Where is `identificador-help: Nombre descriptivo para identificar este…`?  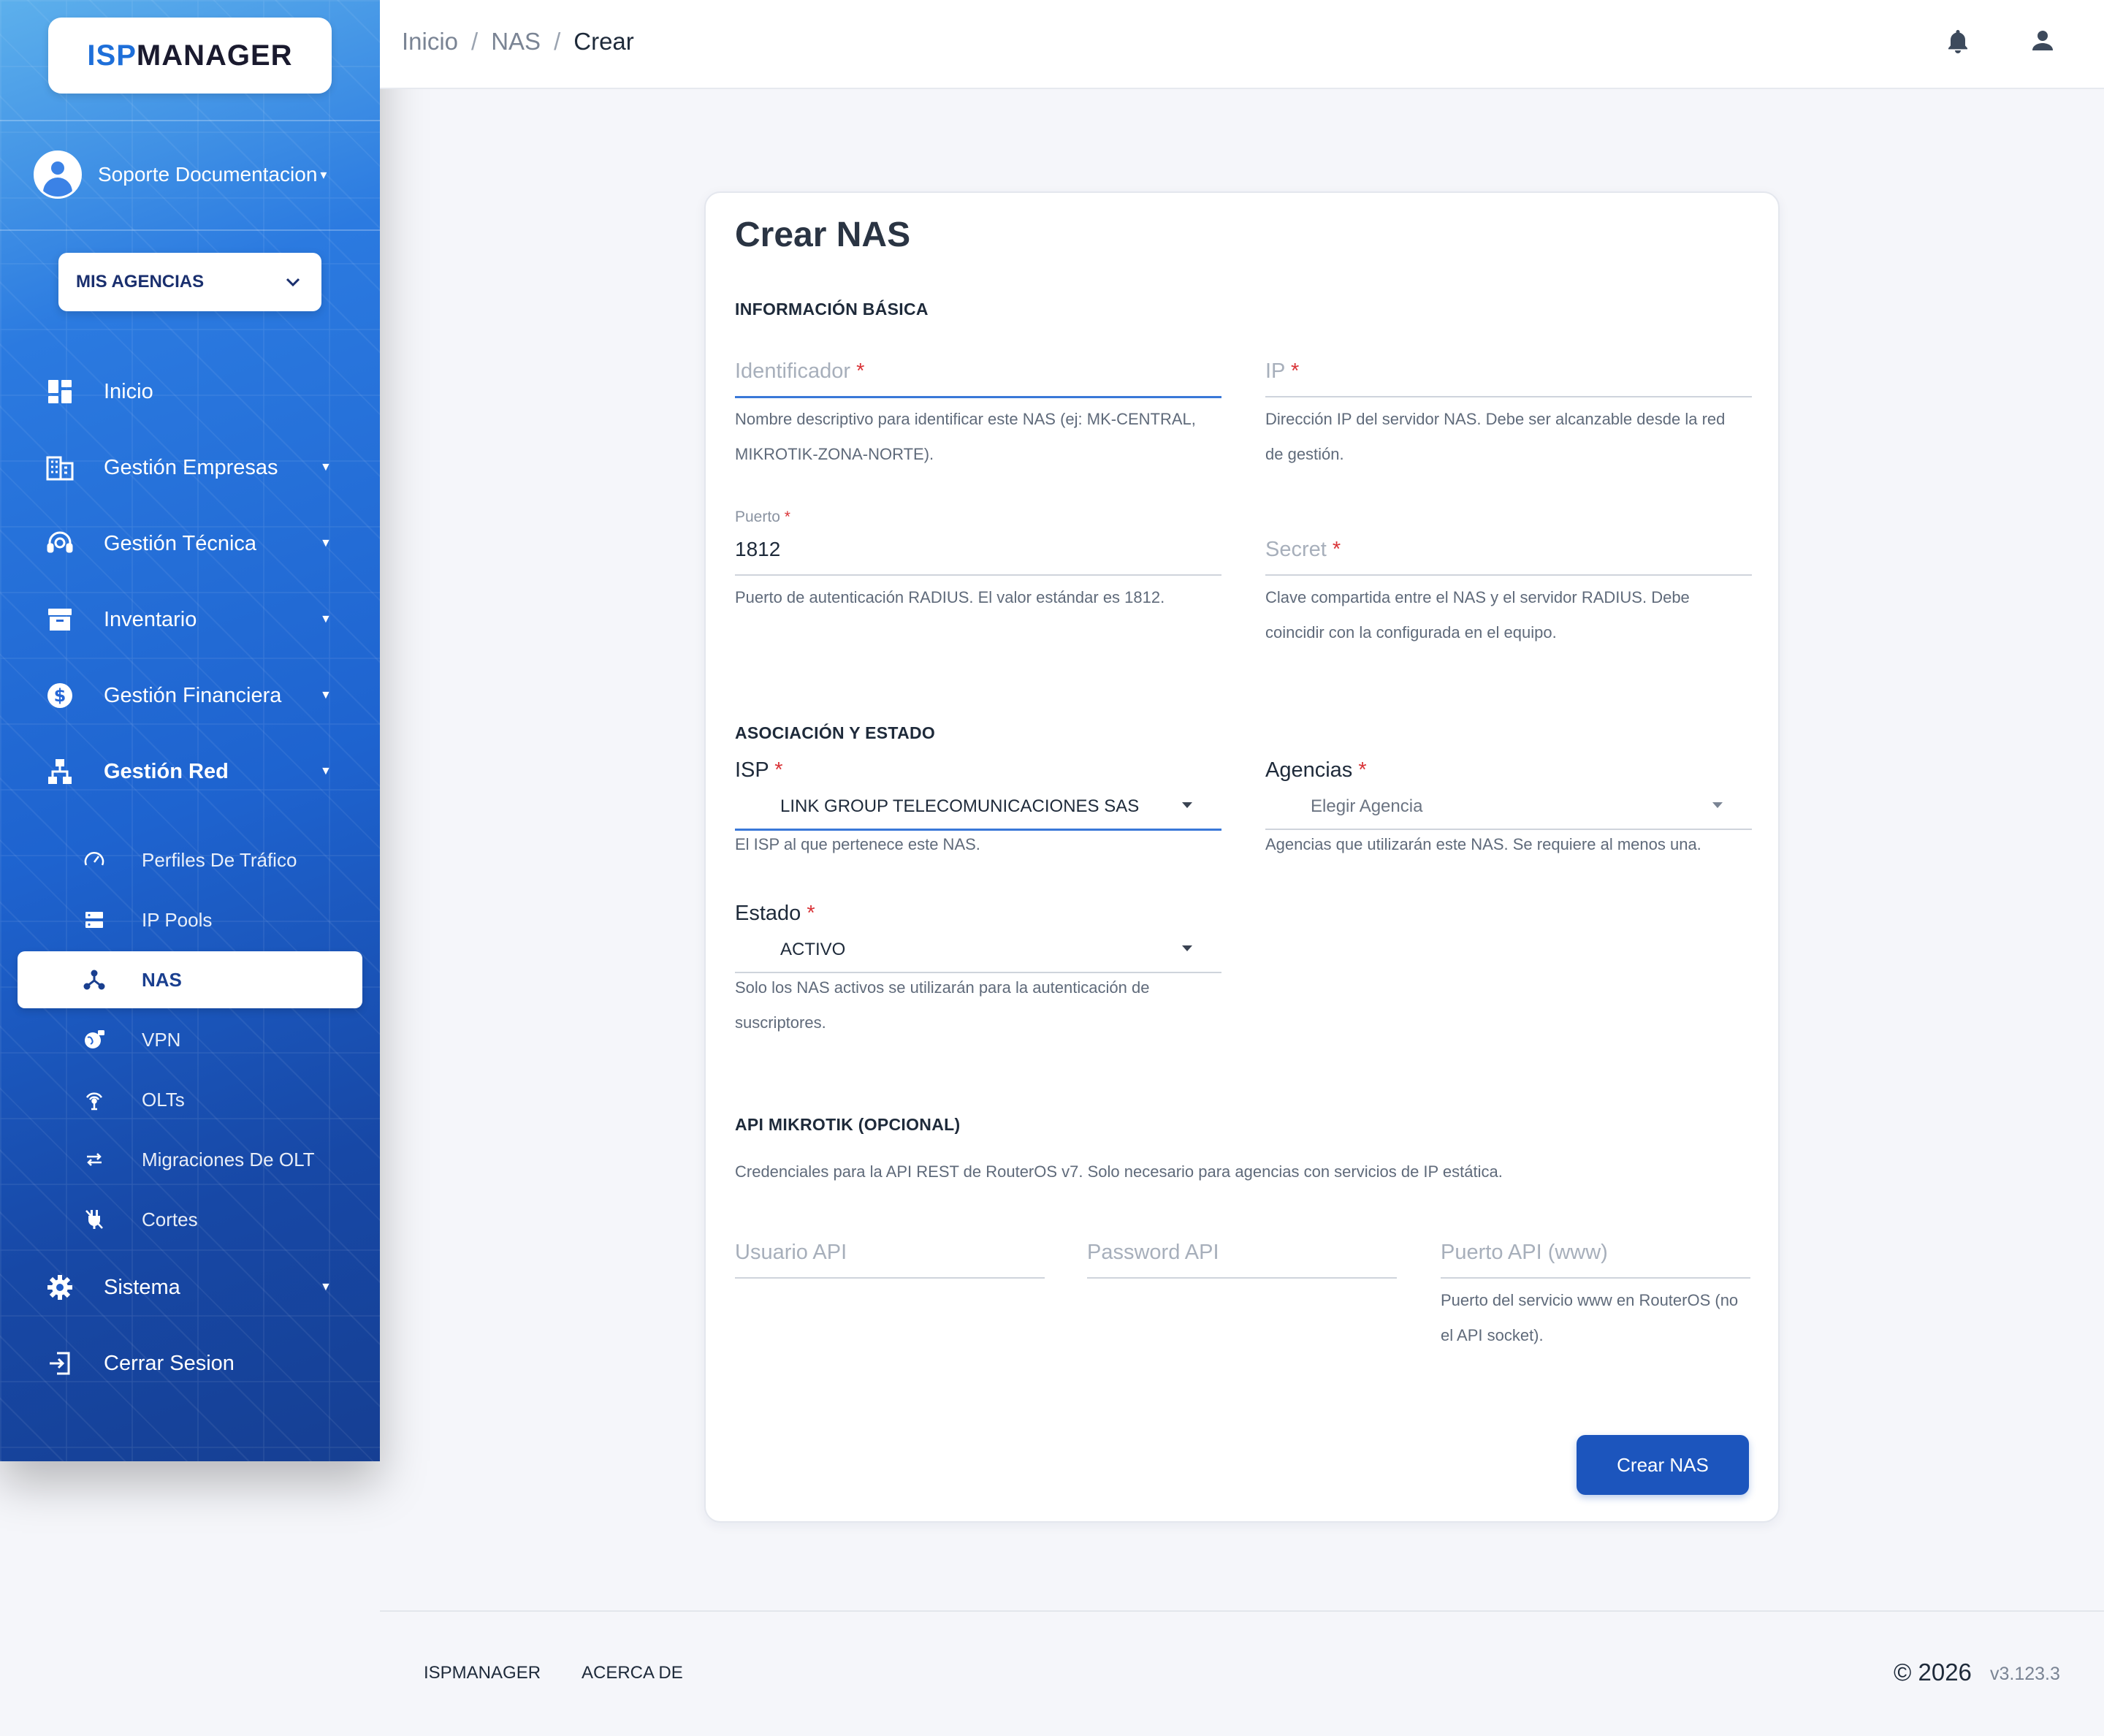 identificador-help: Nombre descriptivo para identificar este… is located at coordinates (965, 436).